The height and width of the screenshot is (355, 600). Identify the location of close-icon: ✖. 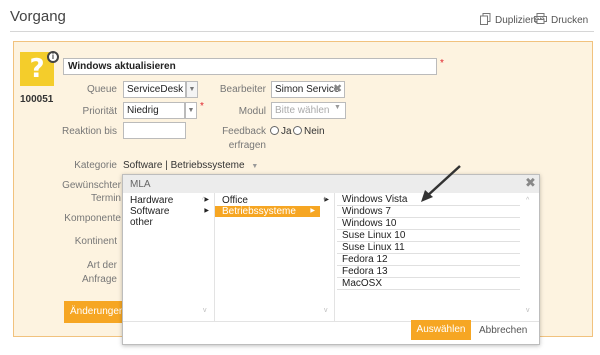
(530, 183).